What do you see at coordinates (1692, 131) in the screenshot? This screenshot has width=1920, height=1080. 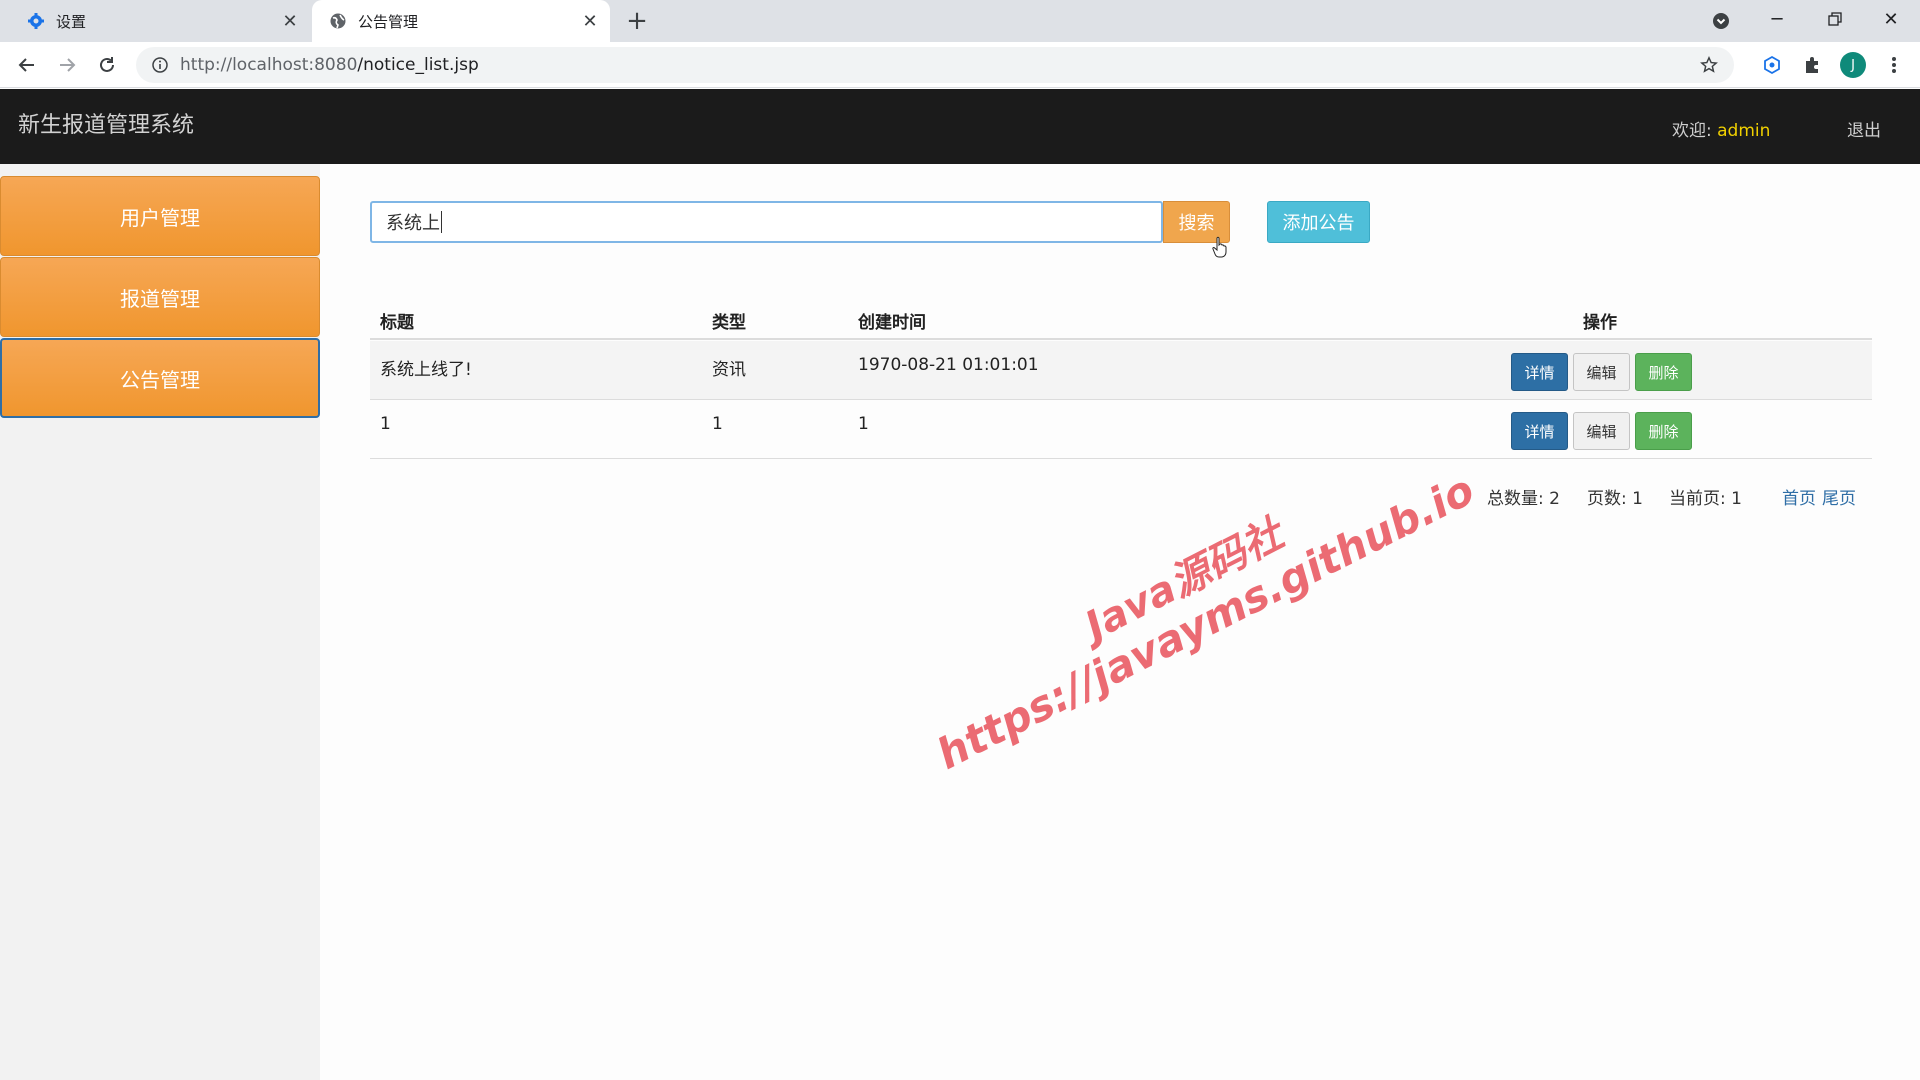 I see `welcome-label: 欢迎:` at bounding box center [1692, 131].